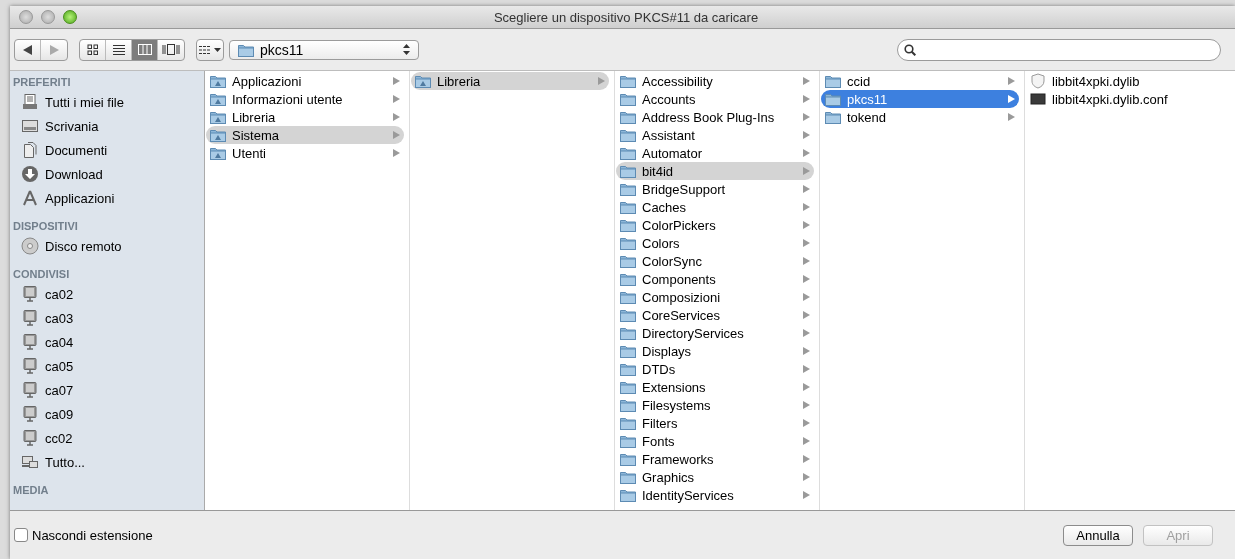 The height and width of the screenshot is (559, 1235). Describe the element at coordinates (305, 153) in the screenshot. I see `file-item: Utenti` at that location.